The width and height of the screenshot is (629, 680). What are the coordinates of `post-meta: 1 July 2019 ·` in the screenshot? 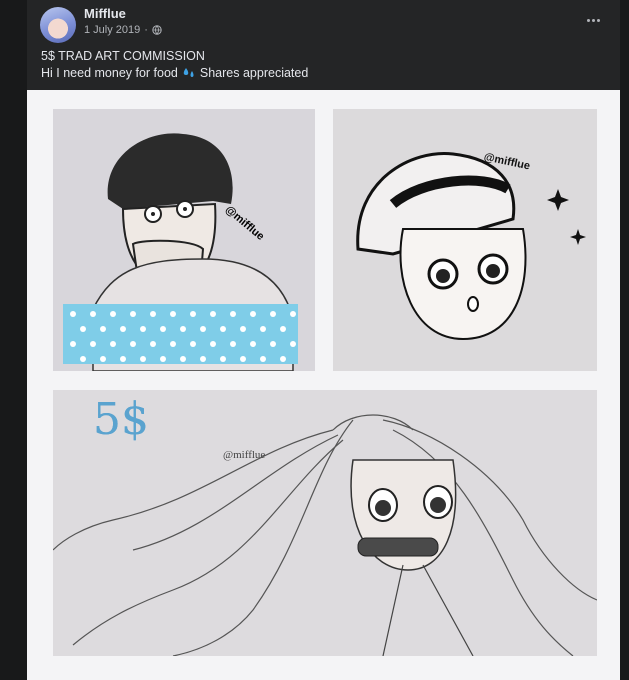 It's located at (123, 30).